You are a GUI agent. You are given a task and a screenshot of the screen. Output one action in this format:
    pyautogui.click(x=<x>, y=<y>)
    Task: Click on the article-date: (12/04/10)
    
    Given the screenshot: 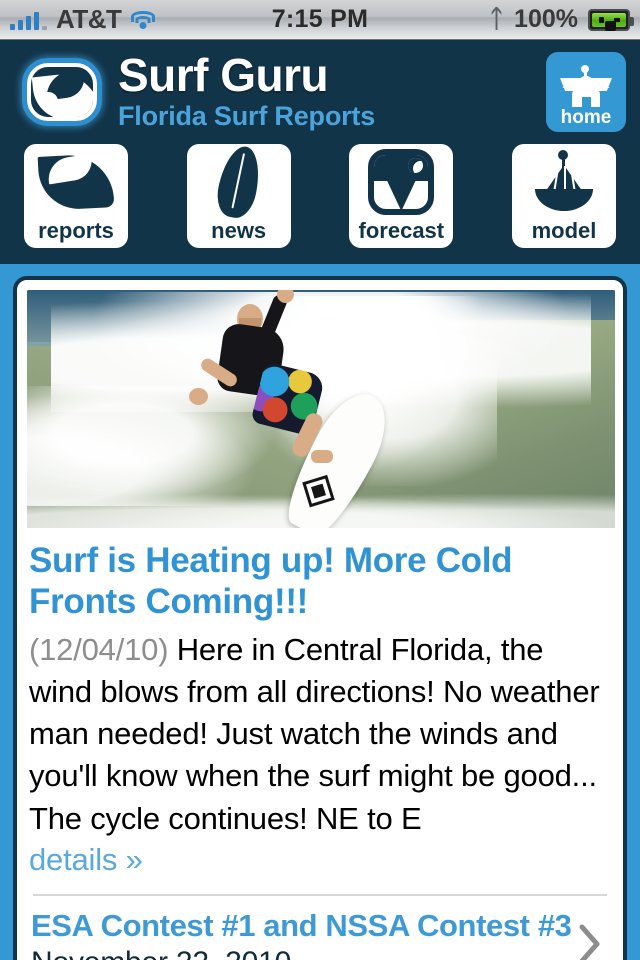 What is the action you would take?
    pyautogui.click(x=99, y=649)
    